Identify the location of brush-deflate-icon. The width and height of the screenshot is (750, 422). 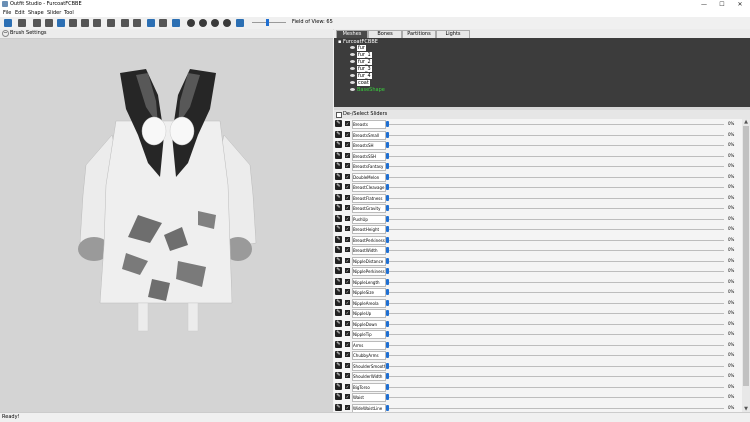
(73, 23).